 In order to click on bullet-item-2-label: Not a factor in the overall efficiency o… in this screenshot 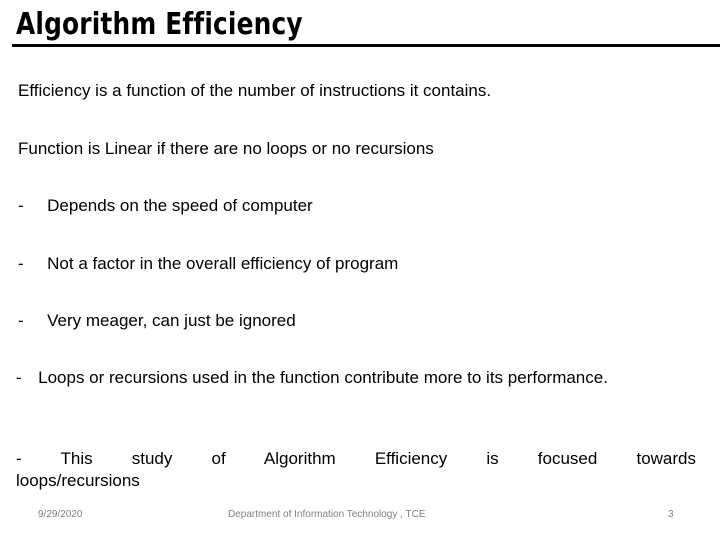, I will do `click(223, 263)`.